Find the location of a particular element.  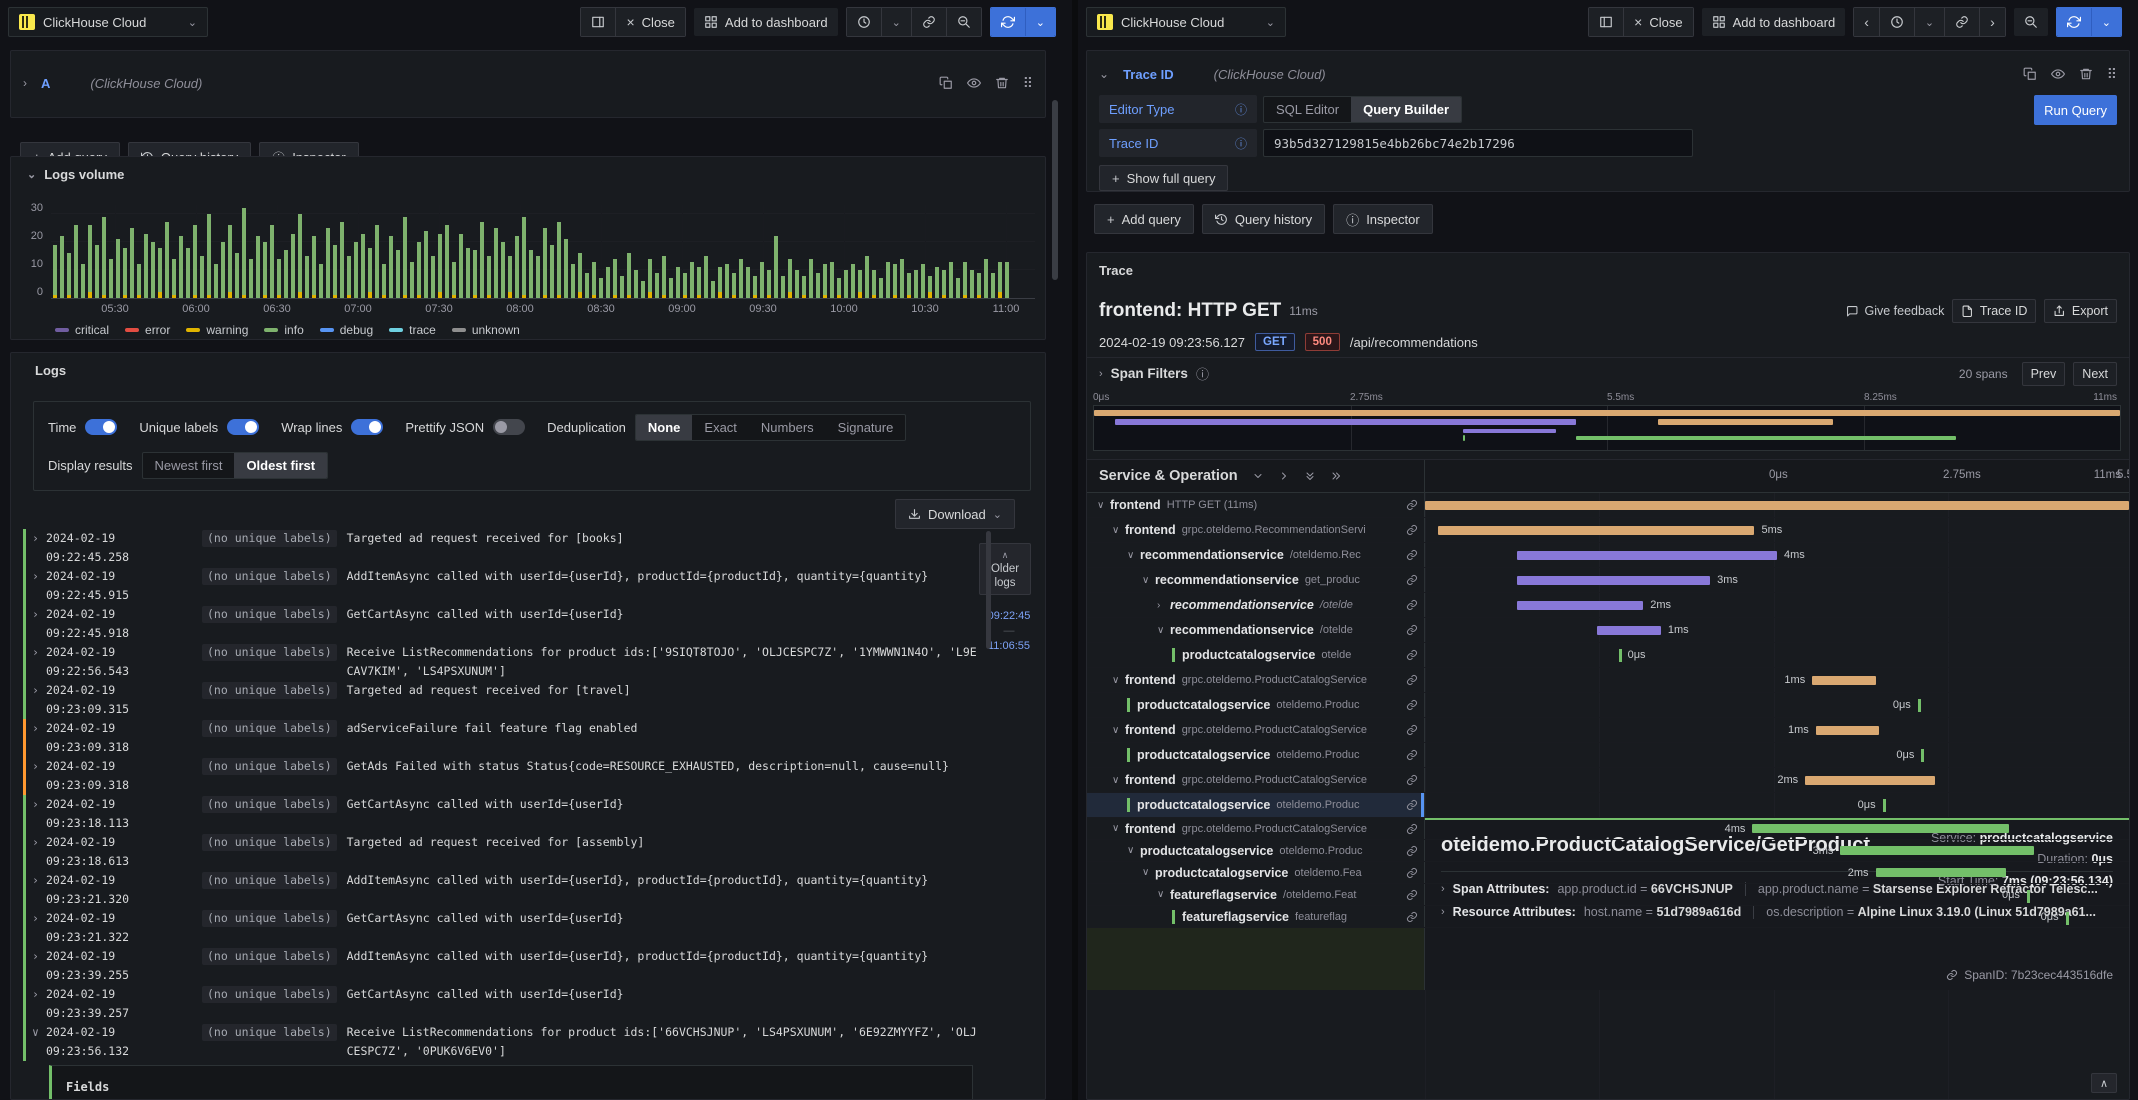

time-range-caret-button: ⌄ is located at coordinates (1929, 22).